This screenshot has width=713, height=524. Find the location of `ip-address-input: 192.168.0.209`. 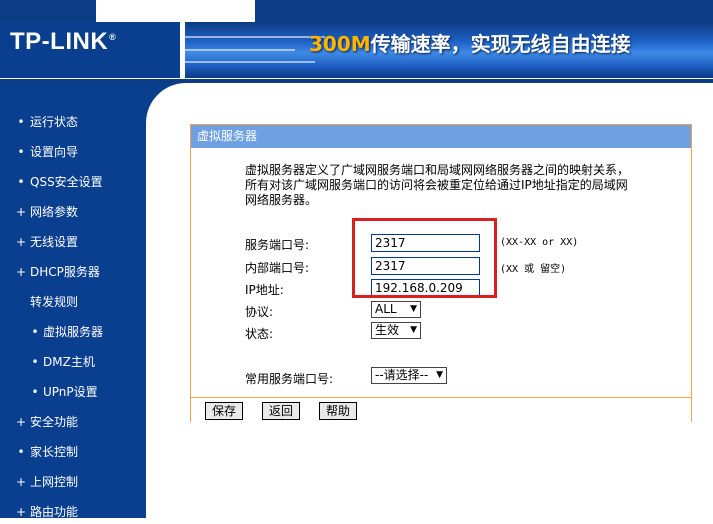

ip-address-input: 192.168.0.209 is located at coordinates (425, 288).